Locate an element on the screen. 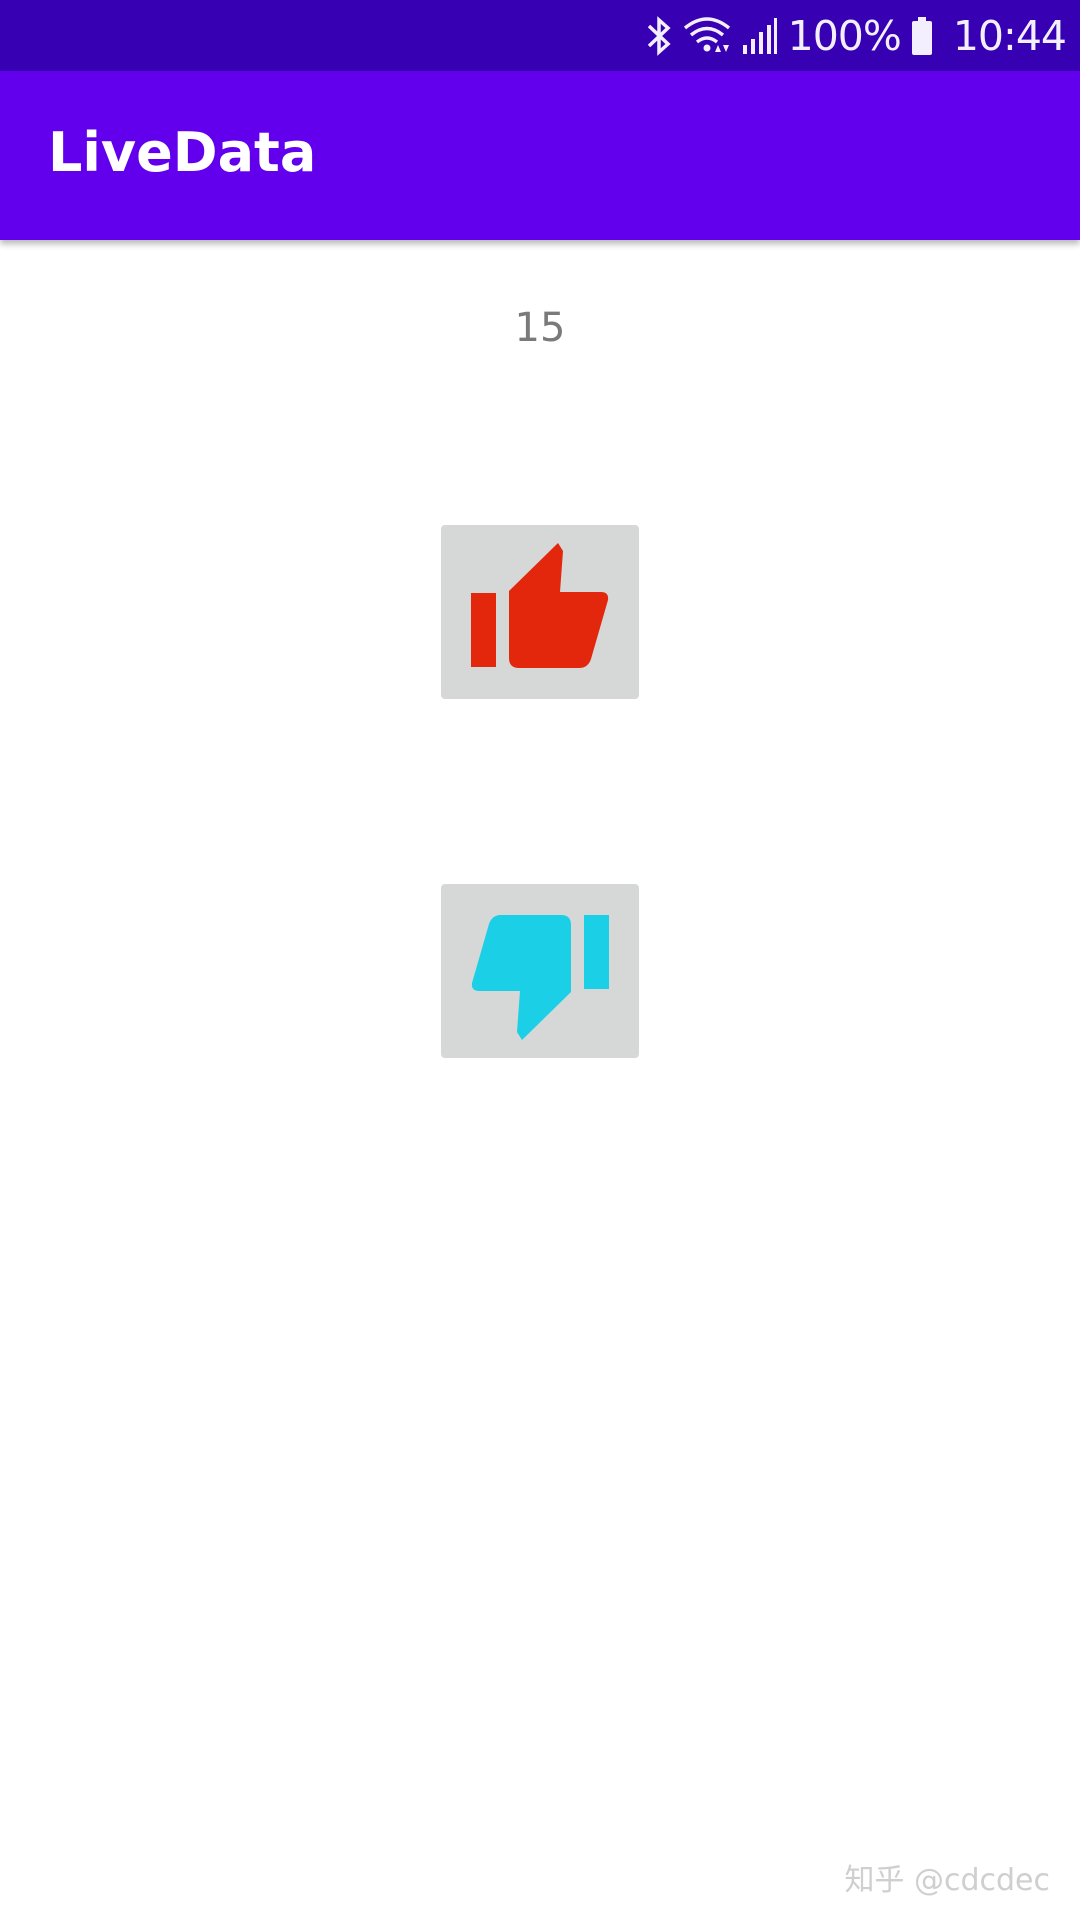  like-counter: 15 is located at coordinates (540, 328).